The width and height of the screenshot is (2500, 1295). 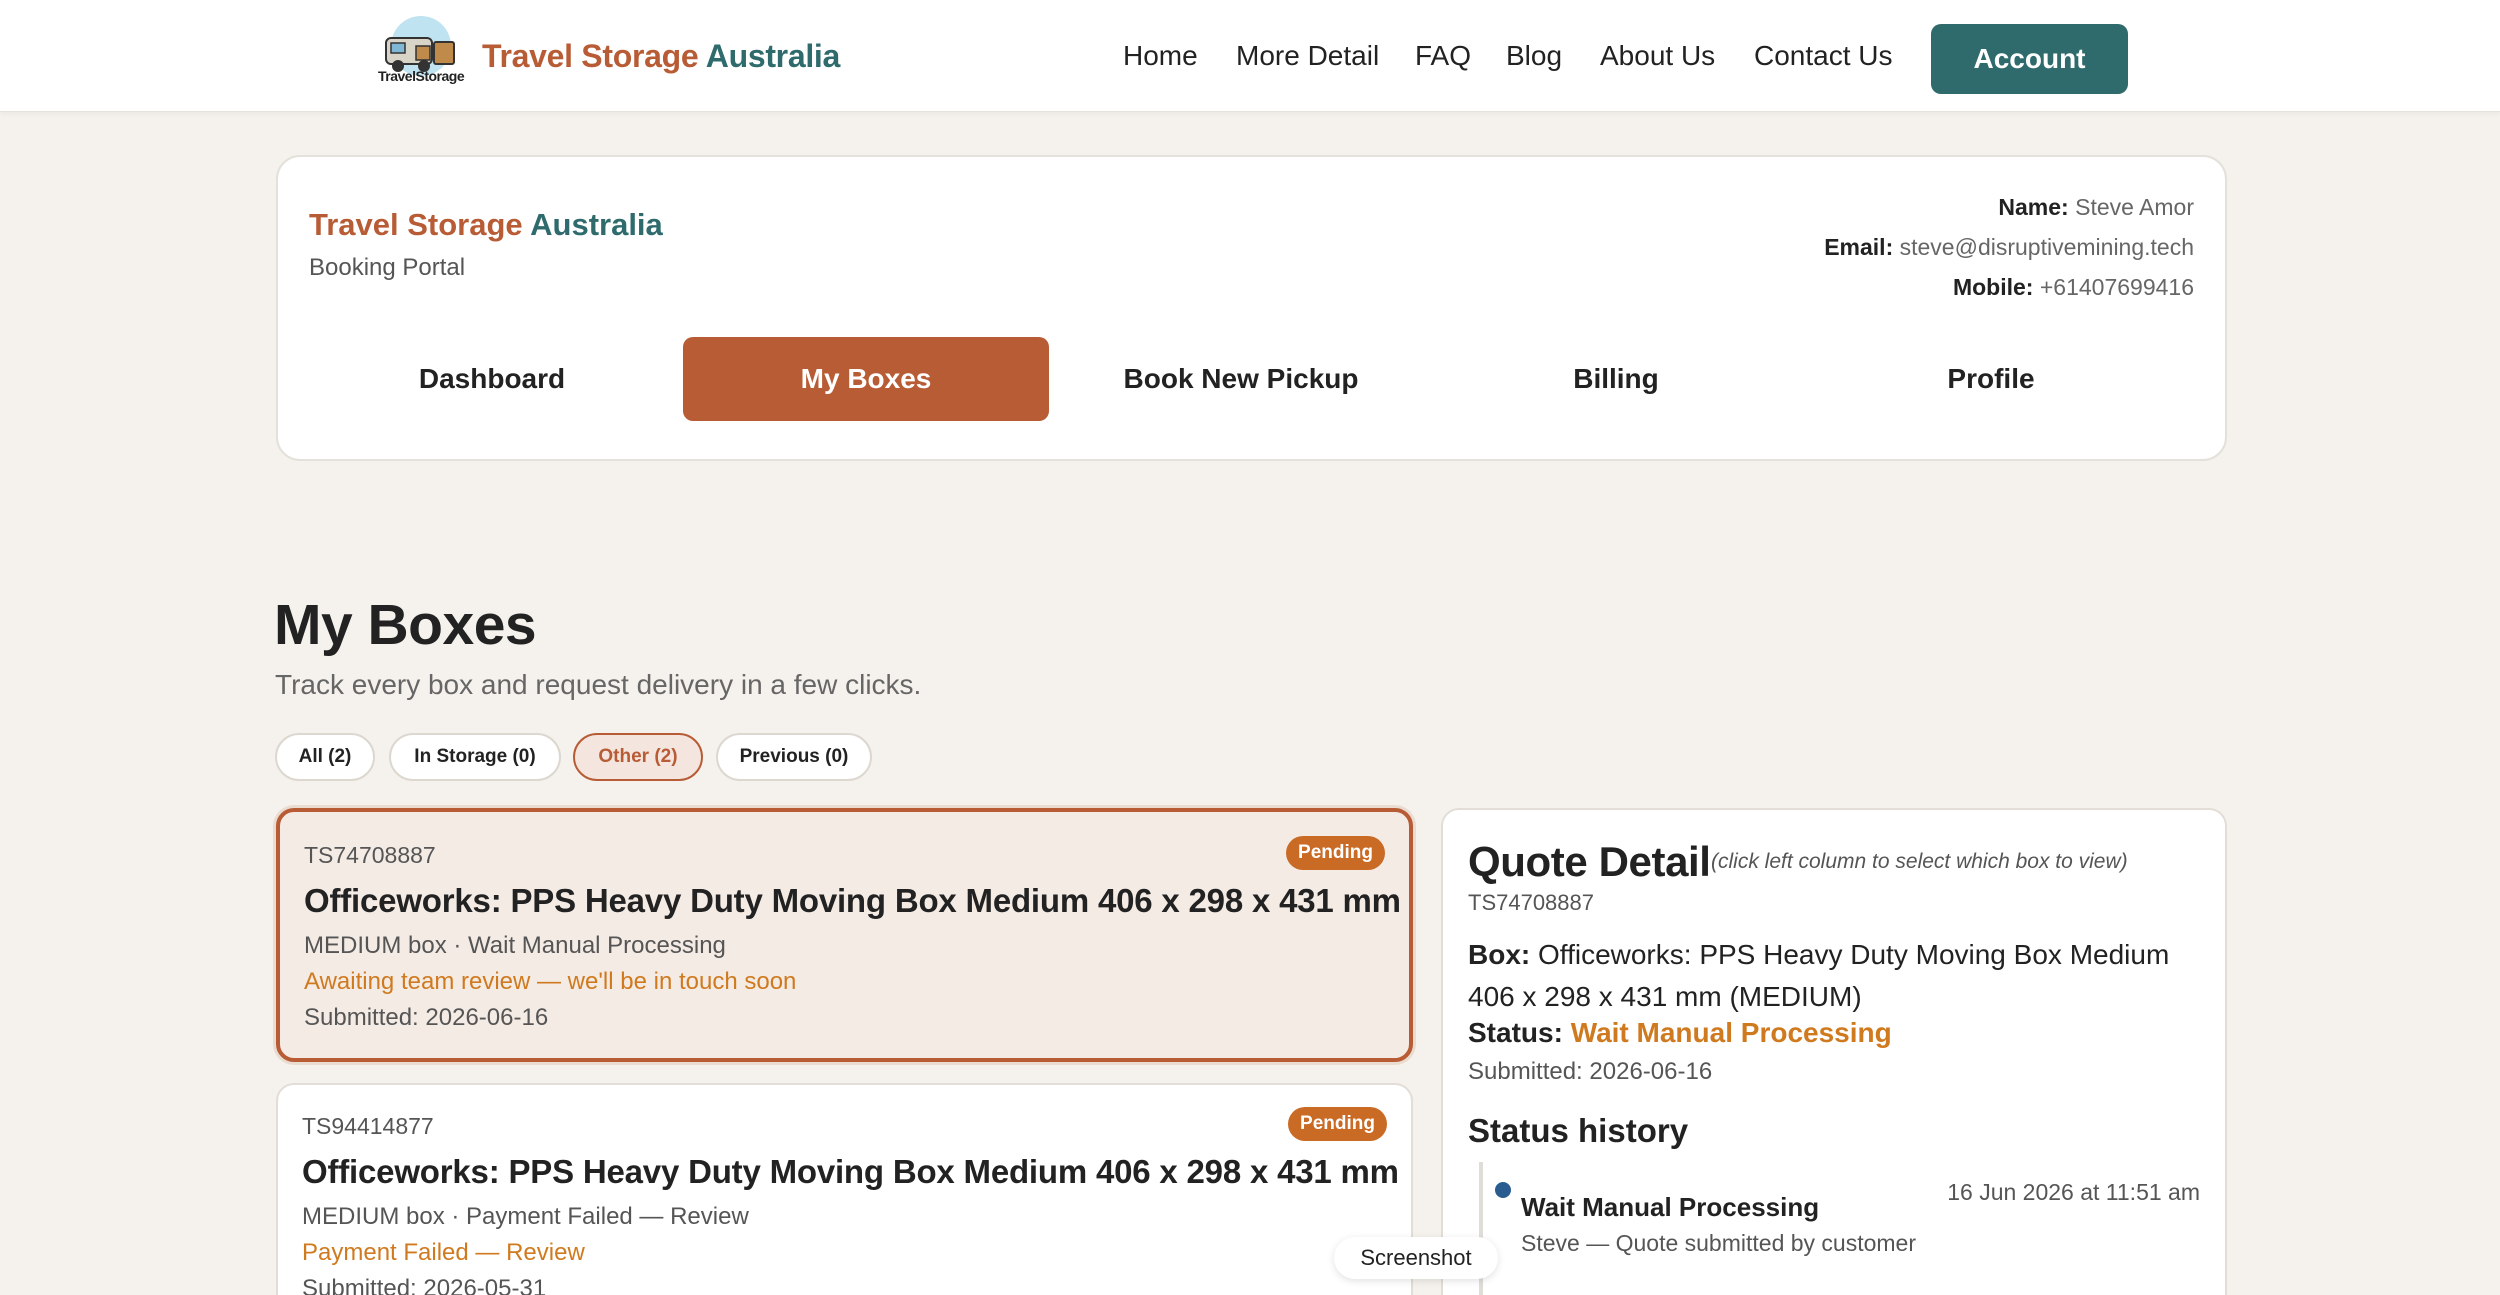 I want to click on brand-name: Travel Storage Australia, so click(x=661, y=56).